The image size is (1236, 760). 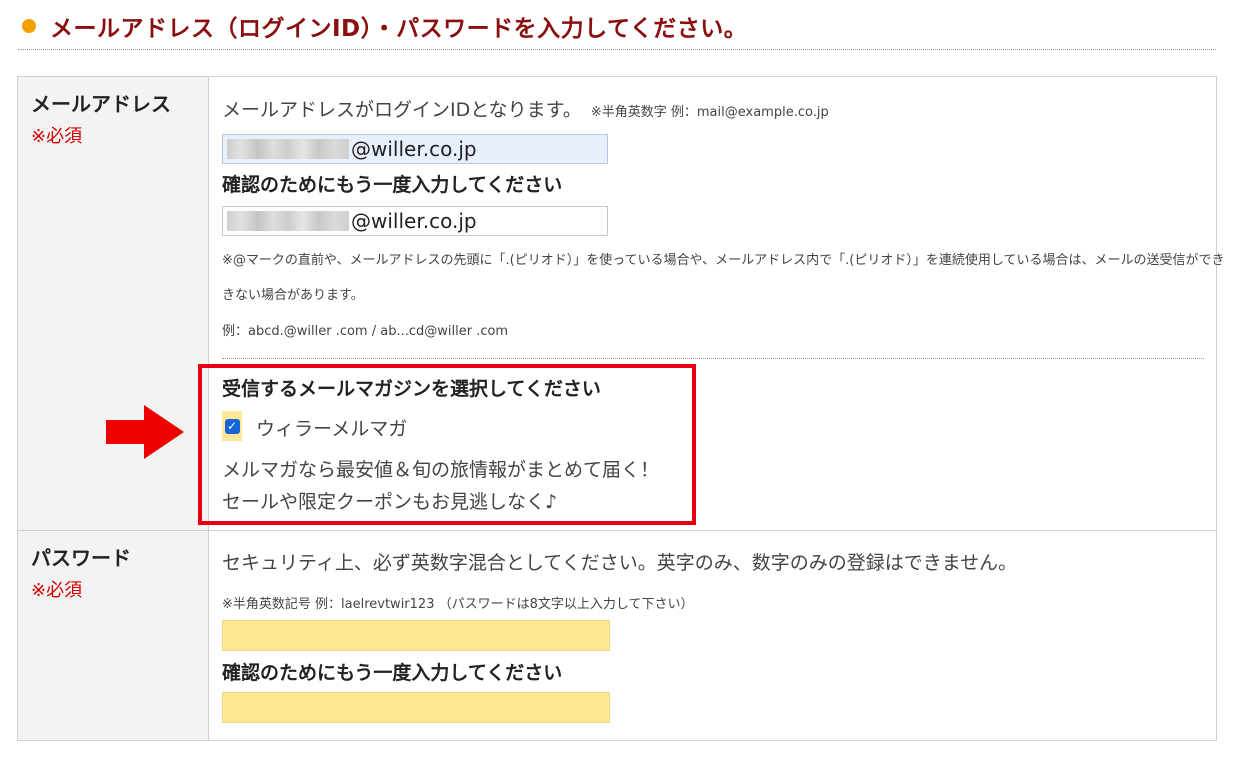 I want to click on email-required-badge: ※必須, so click(x=57, y=136).